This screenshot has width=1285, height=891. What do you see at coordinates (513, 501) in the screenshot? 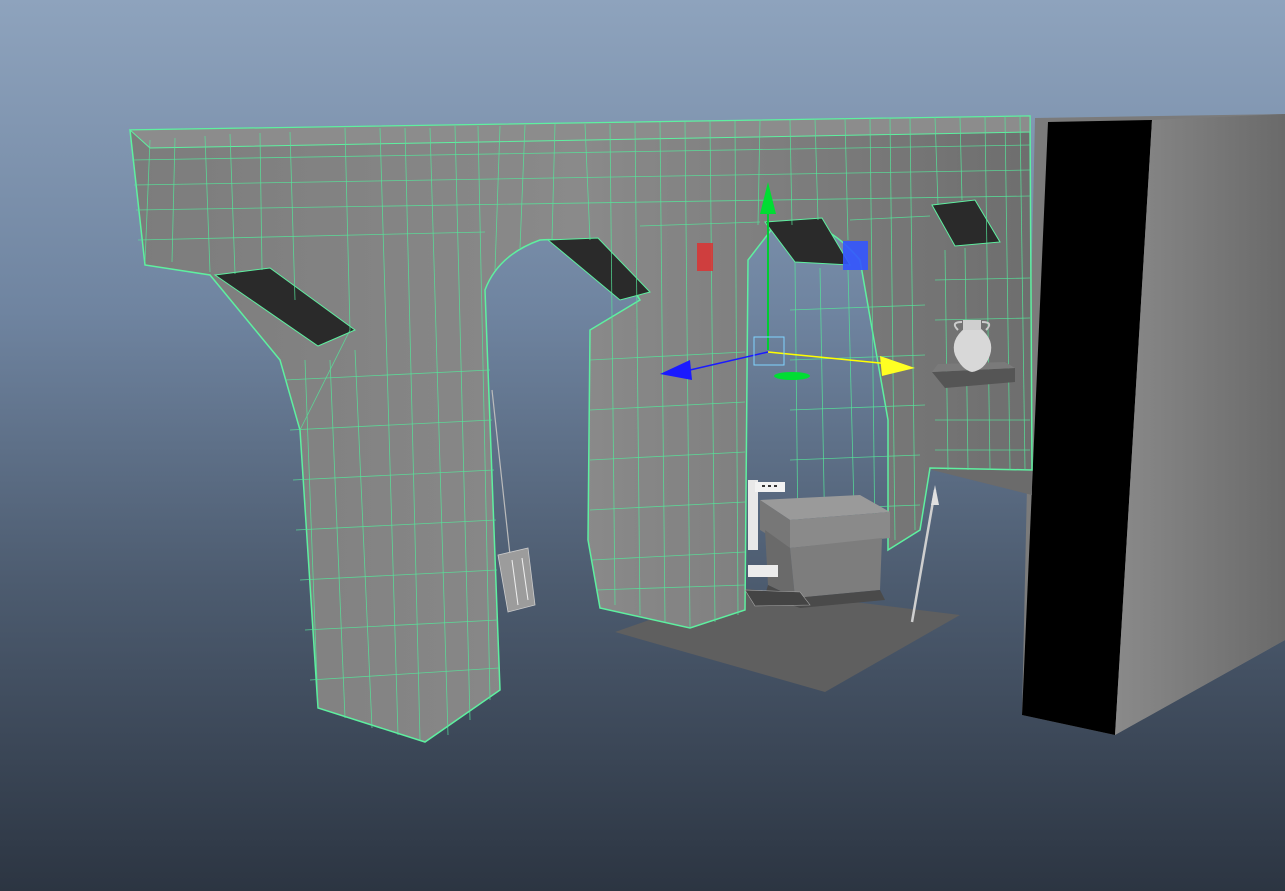
I see `wall-lantern` at bounding box center [513, 501].